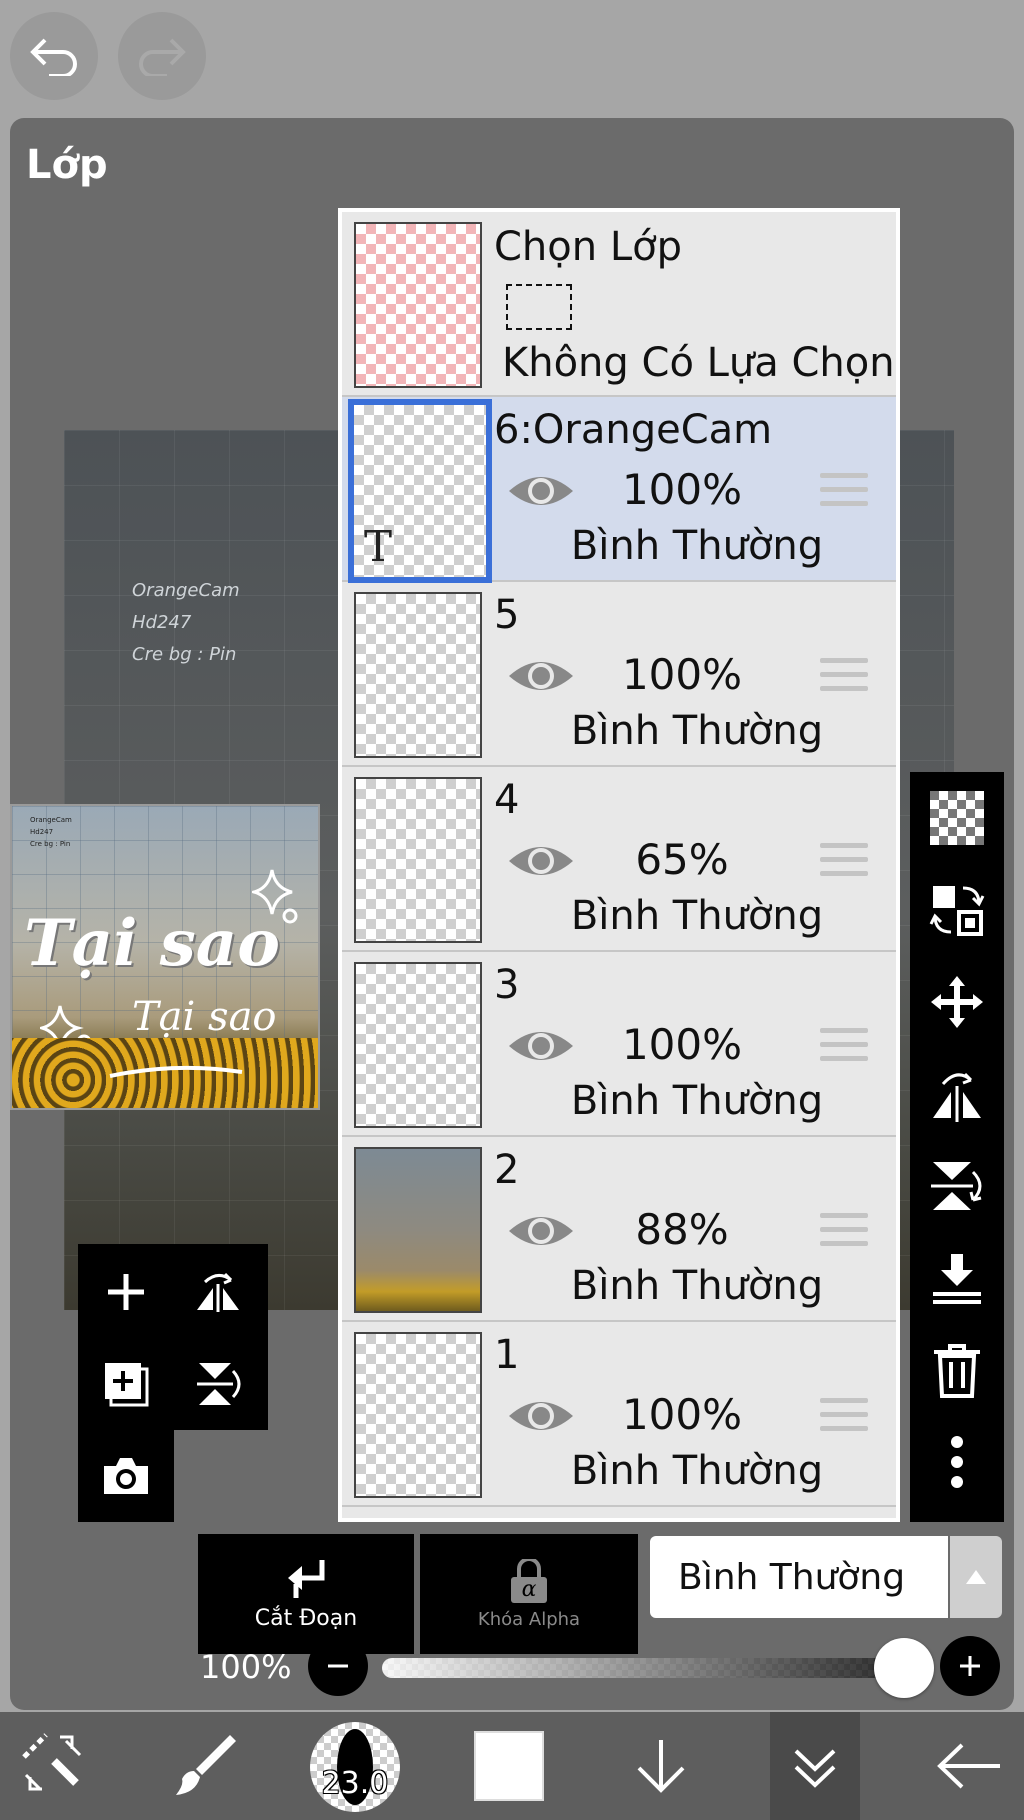 The image size is (1024, 1820). What do you see at coordinates (957, 1002) in the screenshot?
I see `move-button` at bounding box center [957, 1002].